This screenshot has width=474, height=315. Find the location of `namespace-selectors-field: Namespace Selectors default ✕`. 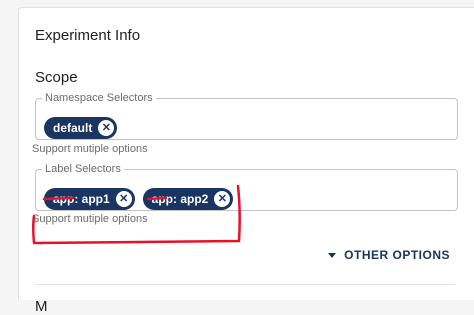

namespace-selectors-field: Namespace Selectors default ✕ is located at coordinates (246, 116).